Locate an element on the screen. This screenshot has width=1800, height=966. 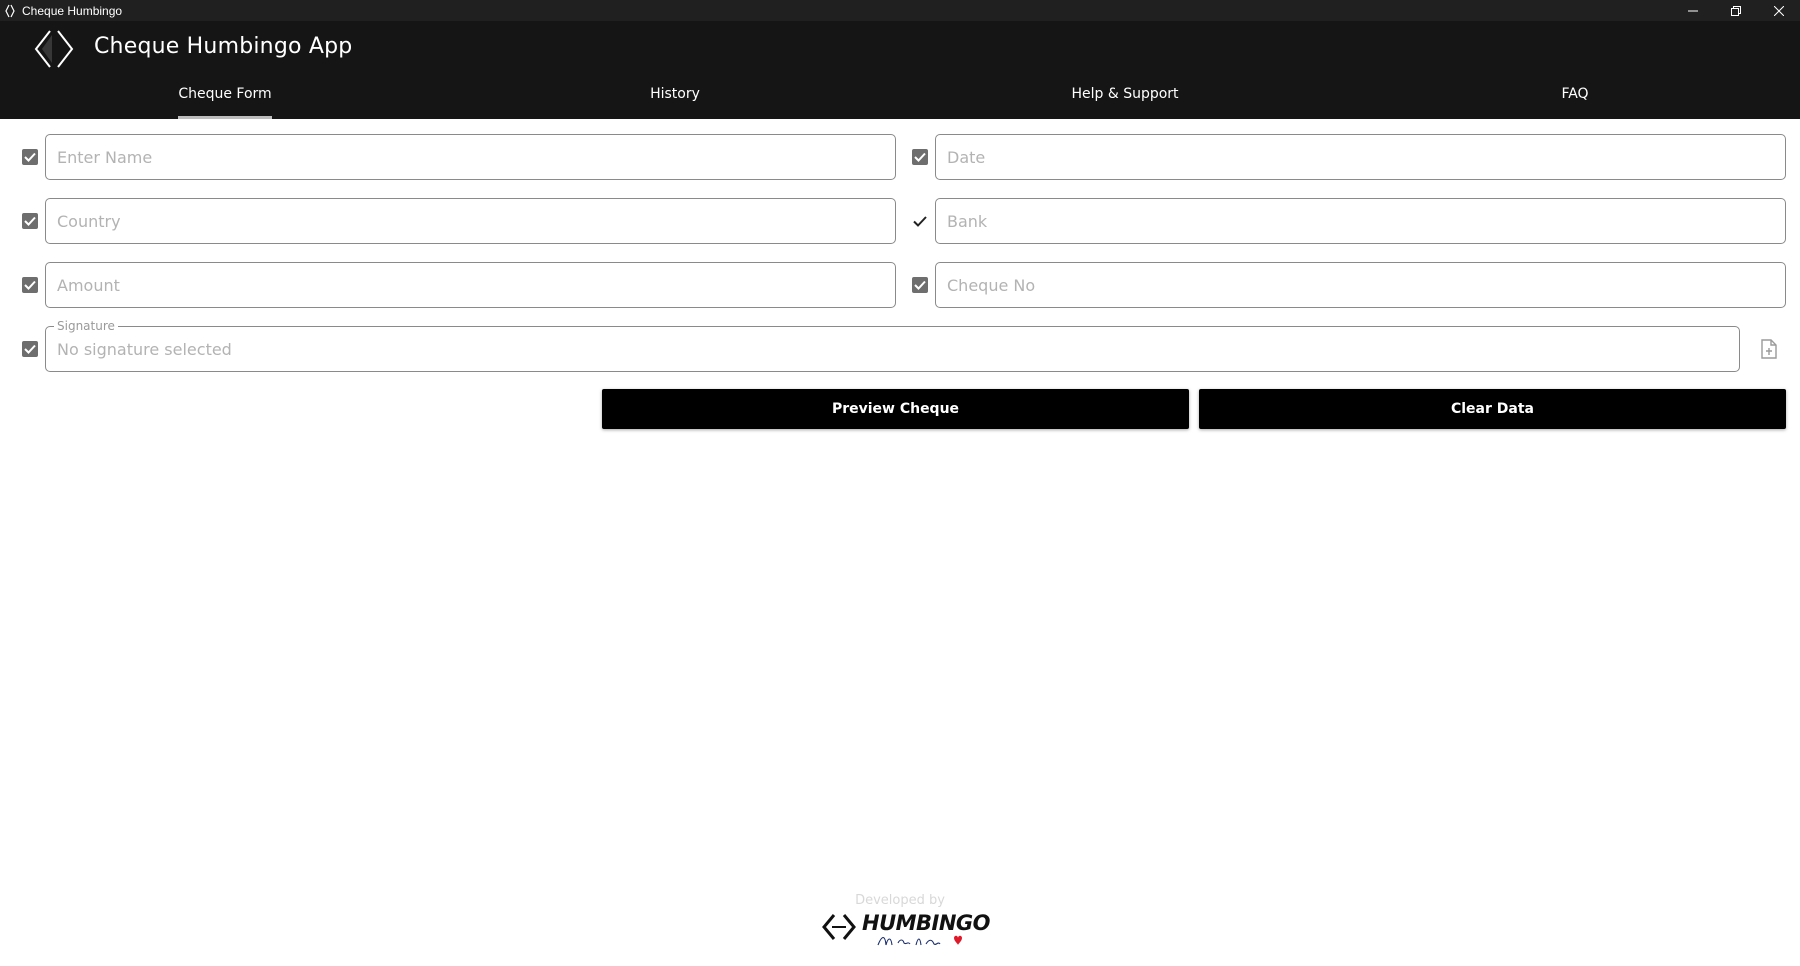
name-checkbox is located at coordinates (30, 157).